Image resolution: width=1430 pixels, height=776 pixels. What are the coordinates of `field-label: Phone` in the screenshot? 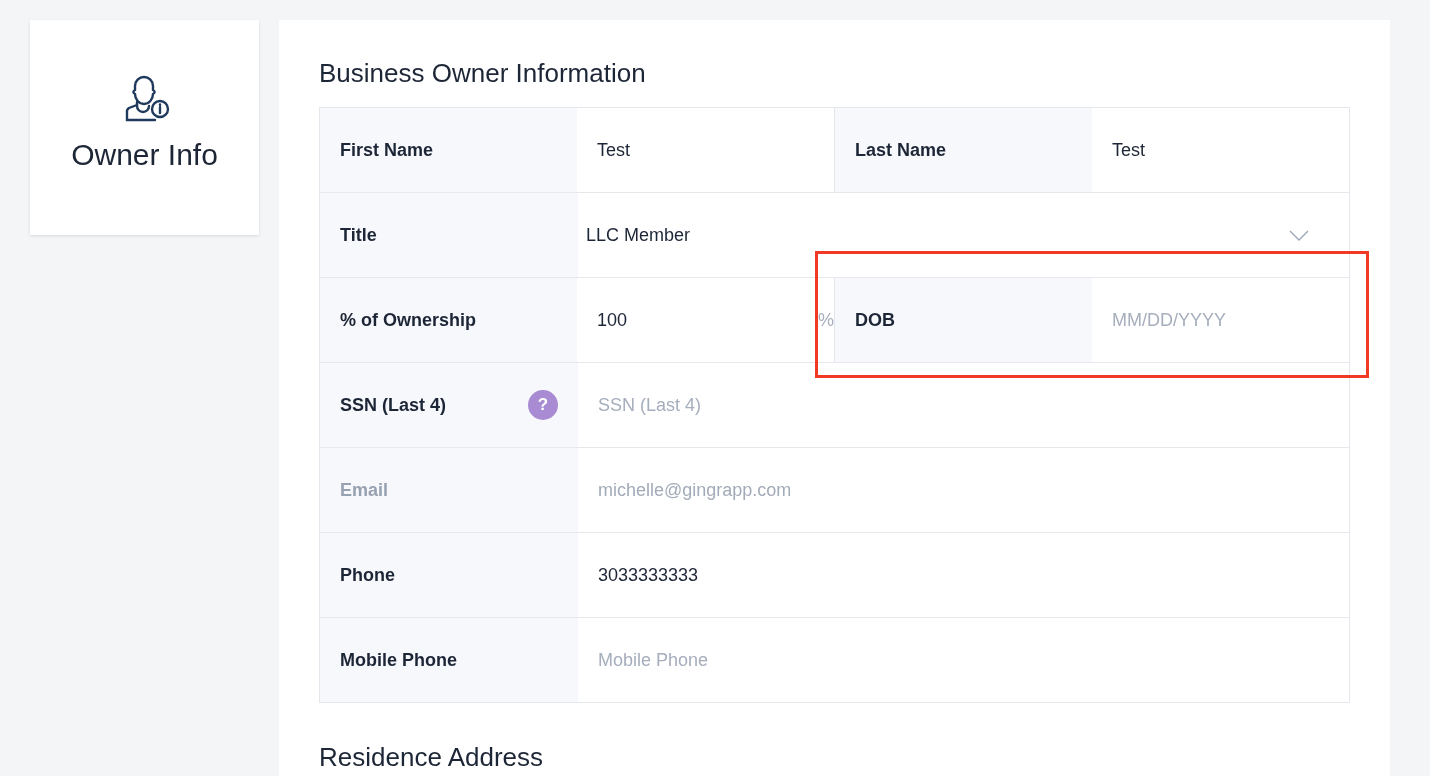 It's located at (367, 575).